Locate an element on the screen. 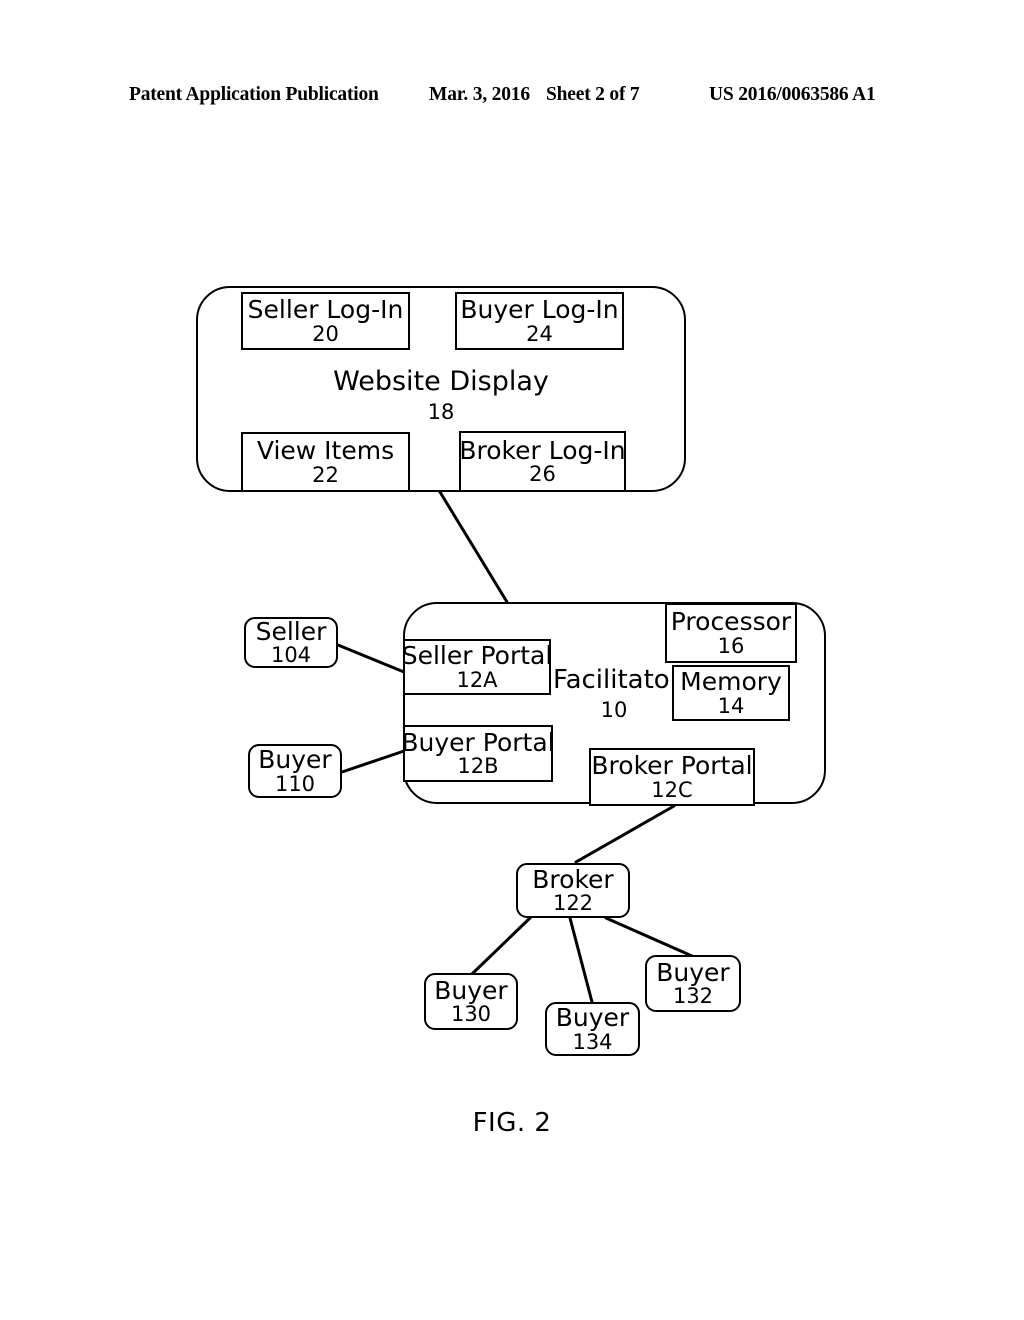  node-buyer-portal-label: Buyer Portal is located at coordinates (478, 742).